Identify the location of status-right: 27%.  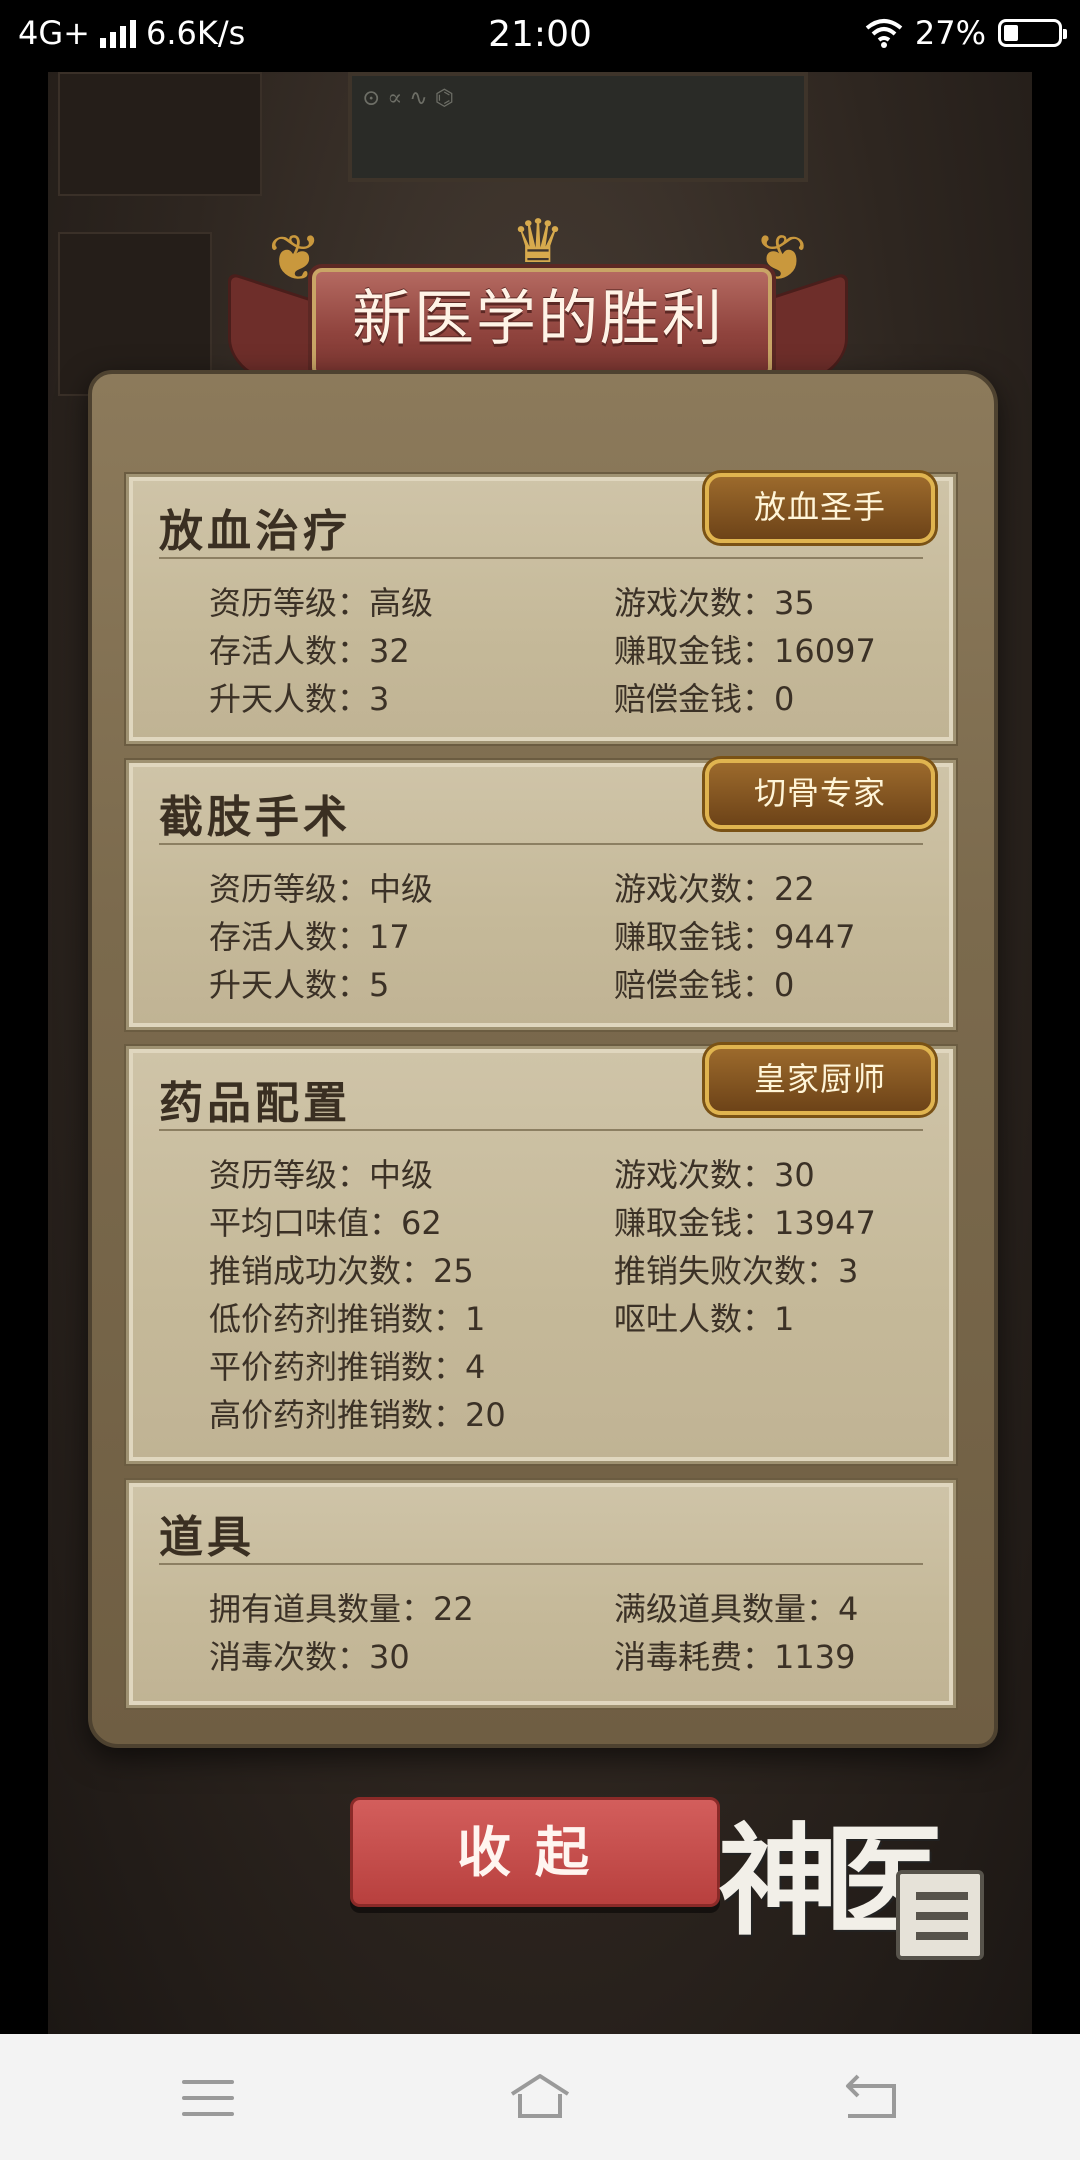
(966, 33).